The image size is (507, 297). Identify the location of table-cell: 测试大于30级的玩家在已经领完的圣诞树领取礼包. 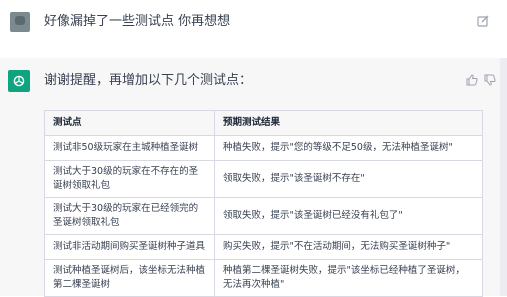
(129, 216).